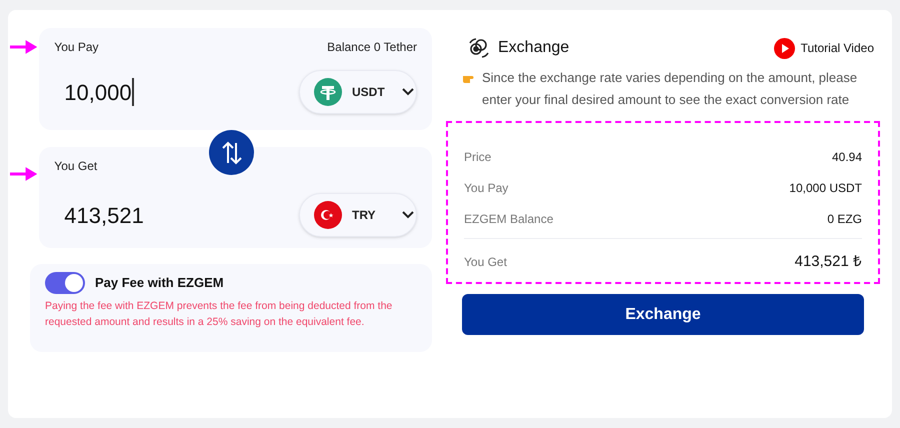 The width and height of the screenshot is (900, 428). I want to click on exchange-icon, so click(479, 48).